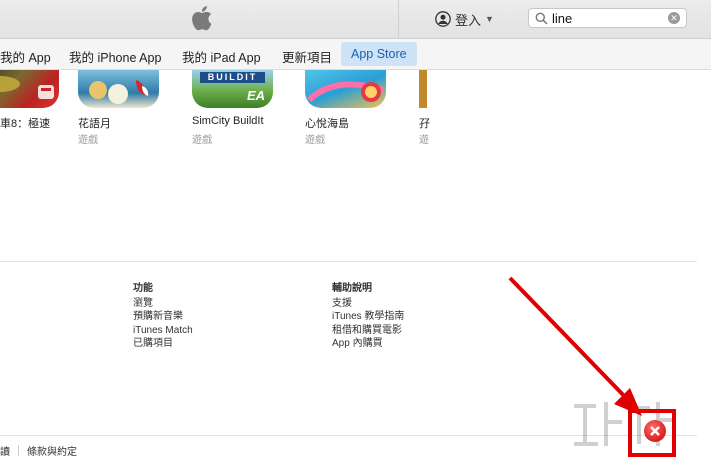 The image size is (711, 461). Describe the element at coordinates (355, 19) in the screenshot. I see `title-bar: 登入 ▼ ✕` at that location.